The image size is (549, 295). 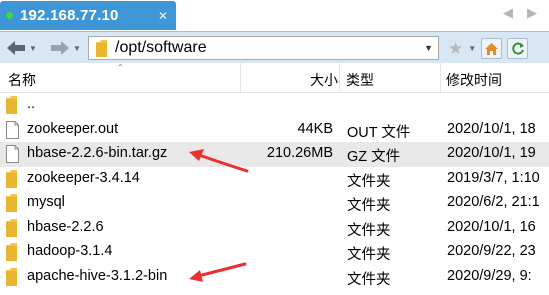 What do you see at coordinates (69, 15) in the screenshot?
I see `tab-title: 192.168.77.10` at bounding box center [69, 15].